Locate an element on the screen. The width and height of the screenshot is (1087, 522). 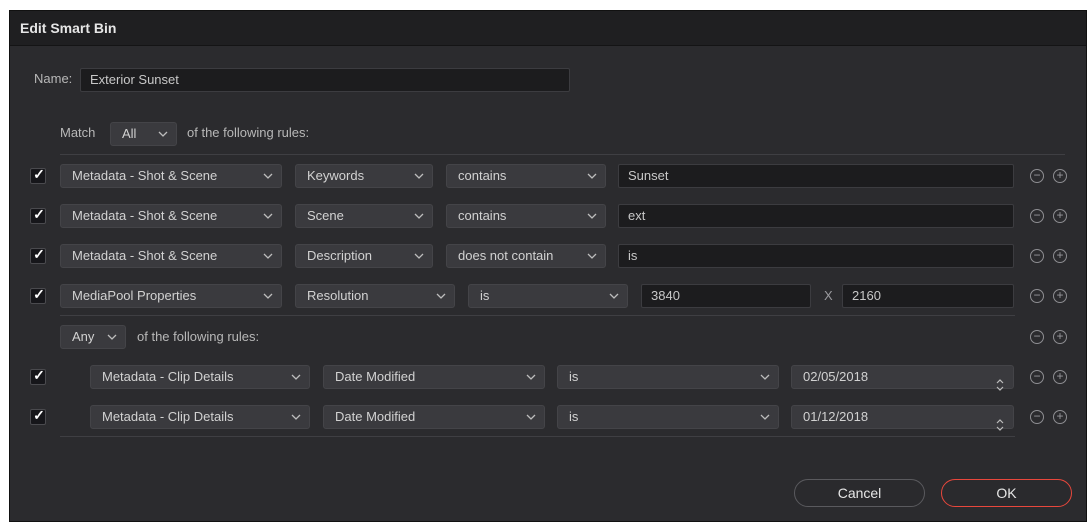
rule-1-category-select: Metadata - Shot & Scene is located at coordinates (171, 176).